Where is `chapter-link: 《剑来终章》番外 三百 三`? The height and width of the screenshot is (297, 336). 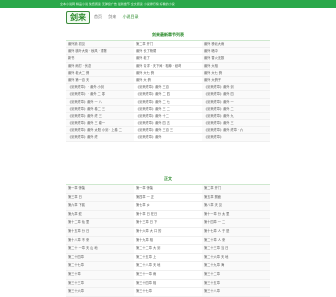 chapter-link: 《剑来终章》番外 三百 三 is located at coordinates (168, 130).